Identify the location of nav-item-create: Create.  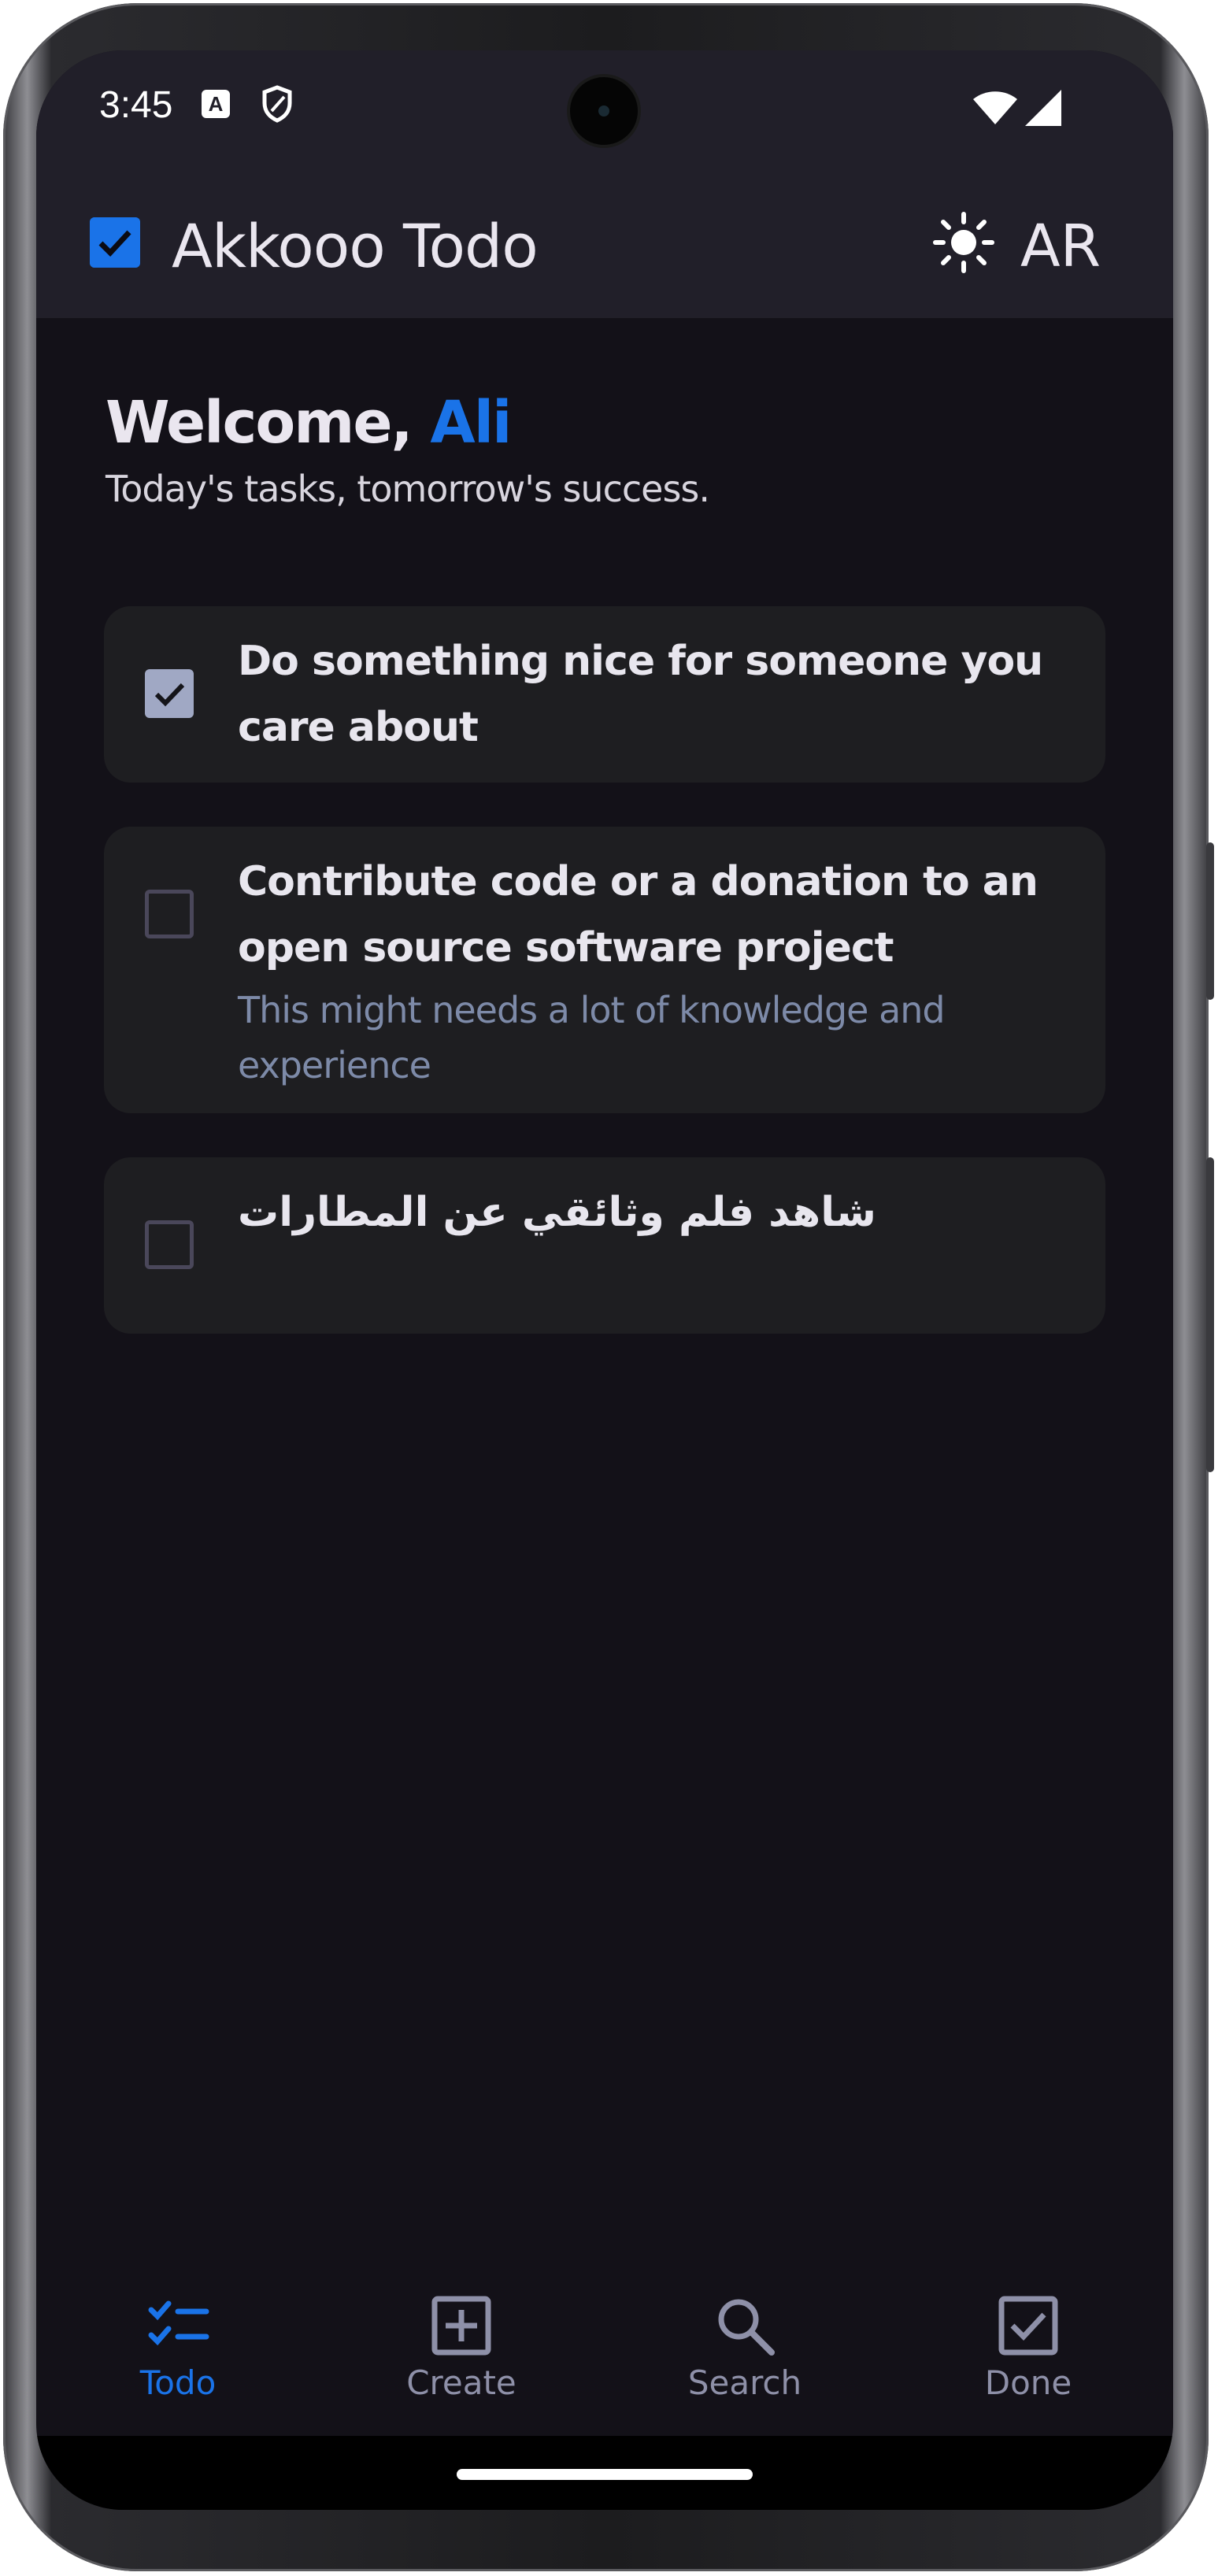
(461, 2341).